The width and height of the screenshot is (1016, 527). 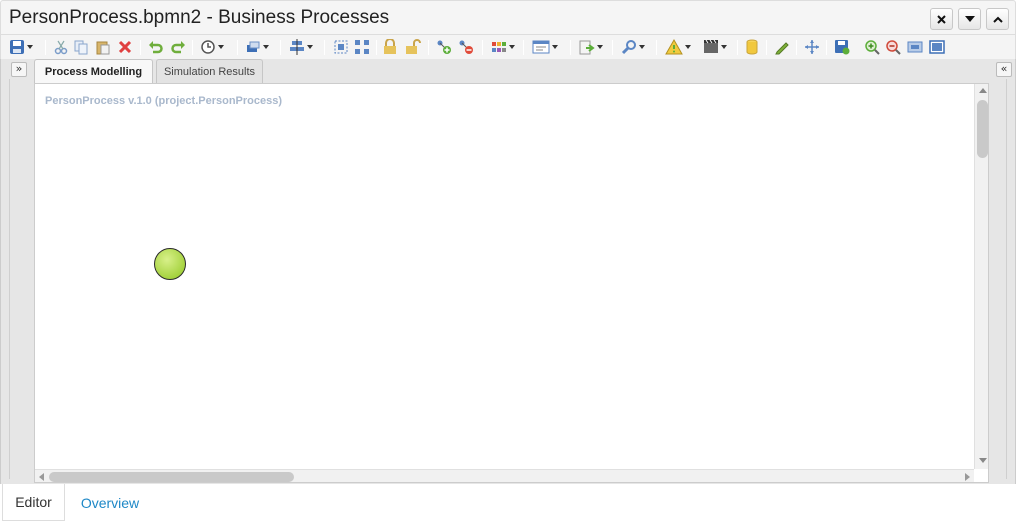 I want to click on unlock-button, so click(x=413, y=47).